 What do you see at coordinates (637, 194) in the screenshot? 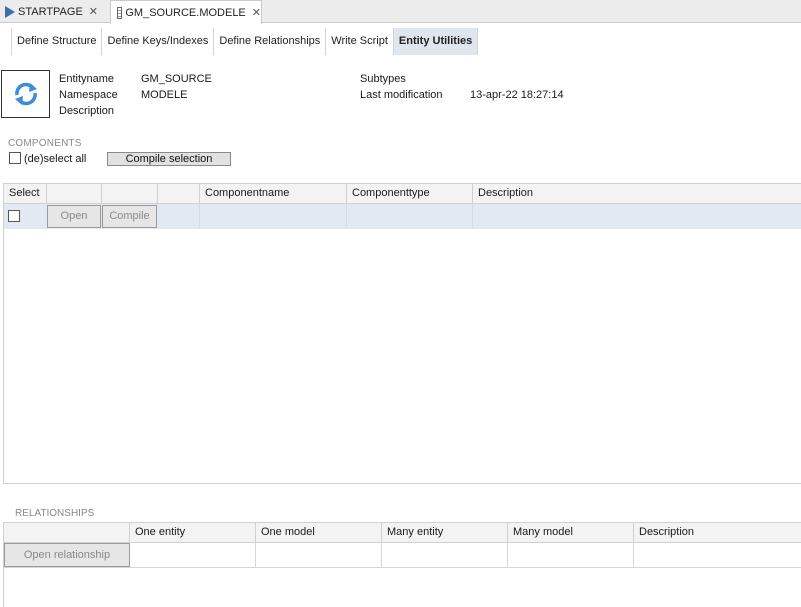
I see `column-header-description: Description` at bounding box center [637, 194].